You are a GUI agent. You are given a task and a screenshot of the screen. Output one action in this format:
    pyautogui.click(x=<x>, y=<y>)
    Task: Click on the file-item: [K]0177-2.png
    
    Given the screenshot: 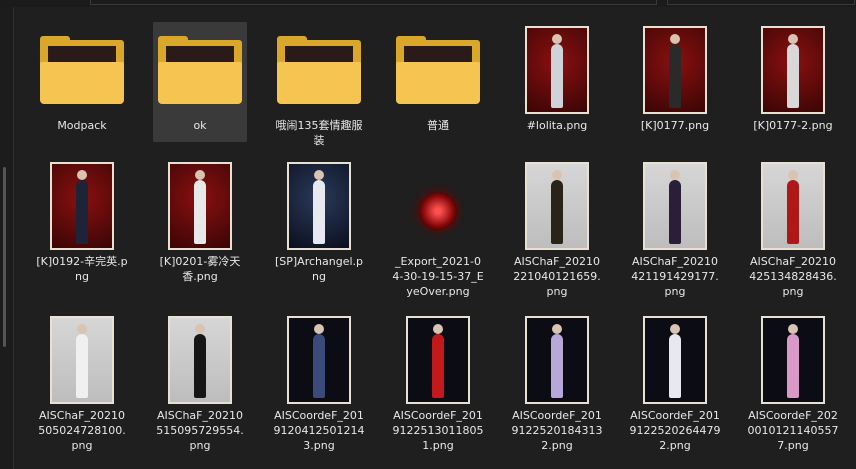 What is the action you would take?
    pyautogui.click(x=793, y=77)
    